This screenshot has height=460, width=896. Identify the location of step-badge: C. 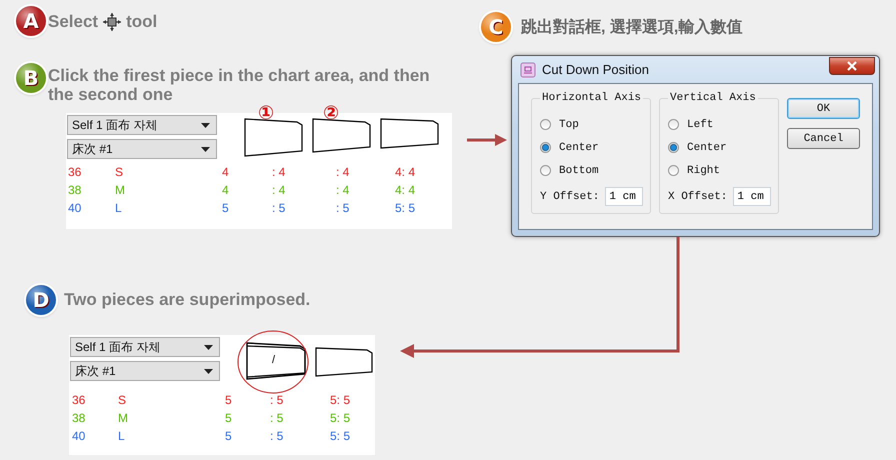
(496, 27).